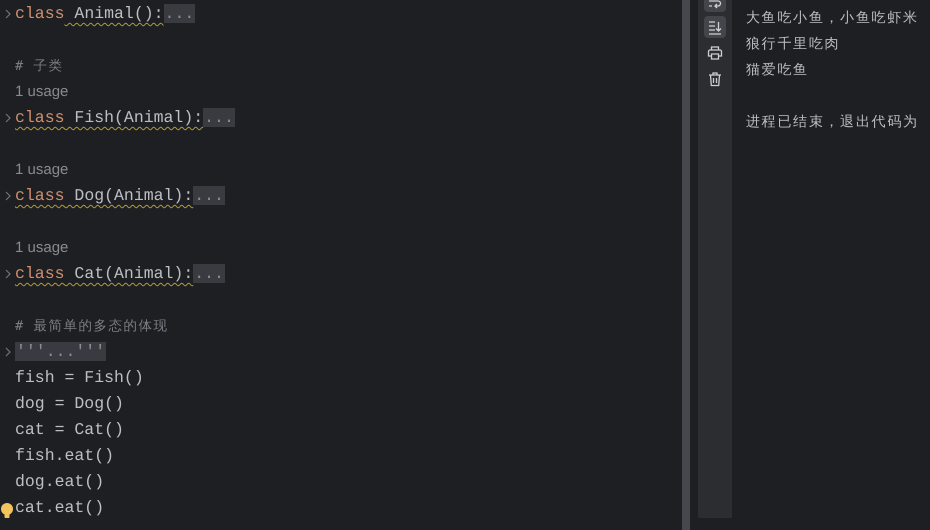 This screenshot has height=530, width=930. I want to click on code-line: dog.eat(), so click(59, 482).